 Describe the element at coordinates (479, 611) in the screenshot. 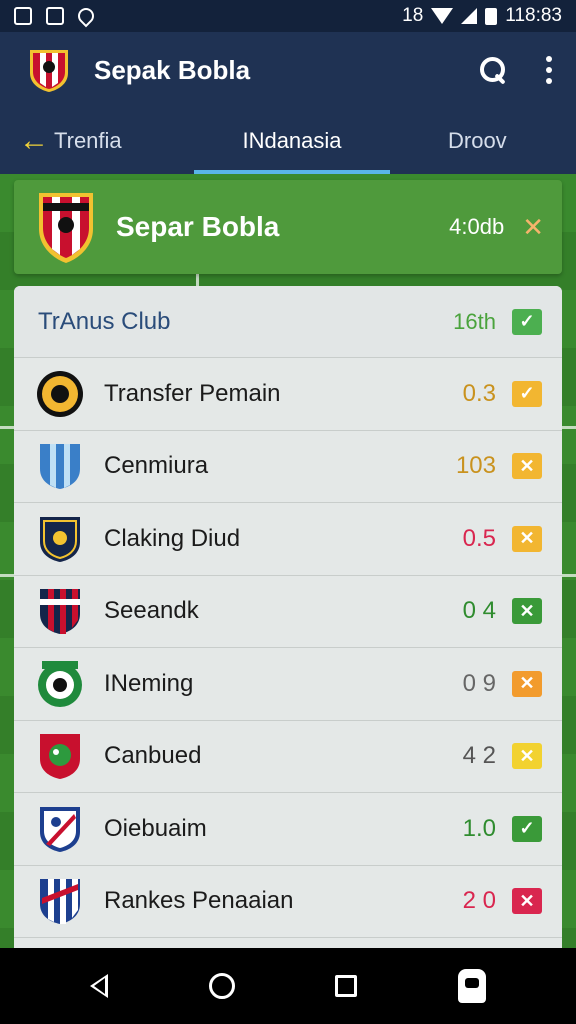

I see `row-value: 0 4` at that location.